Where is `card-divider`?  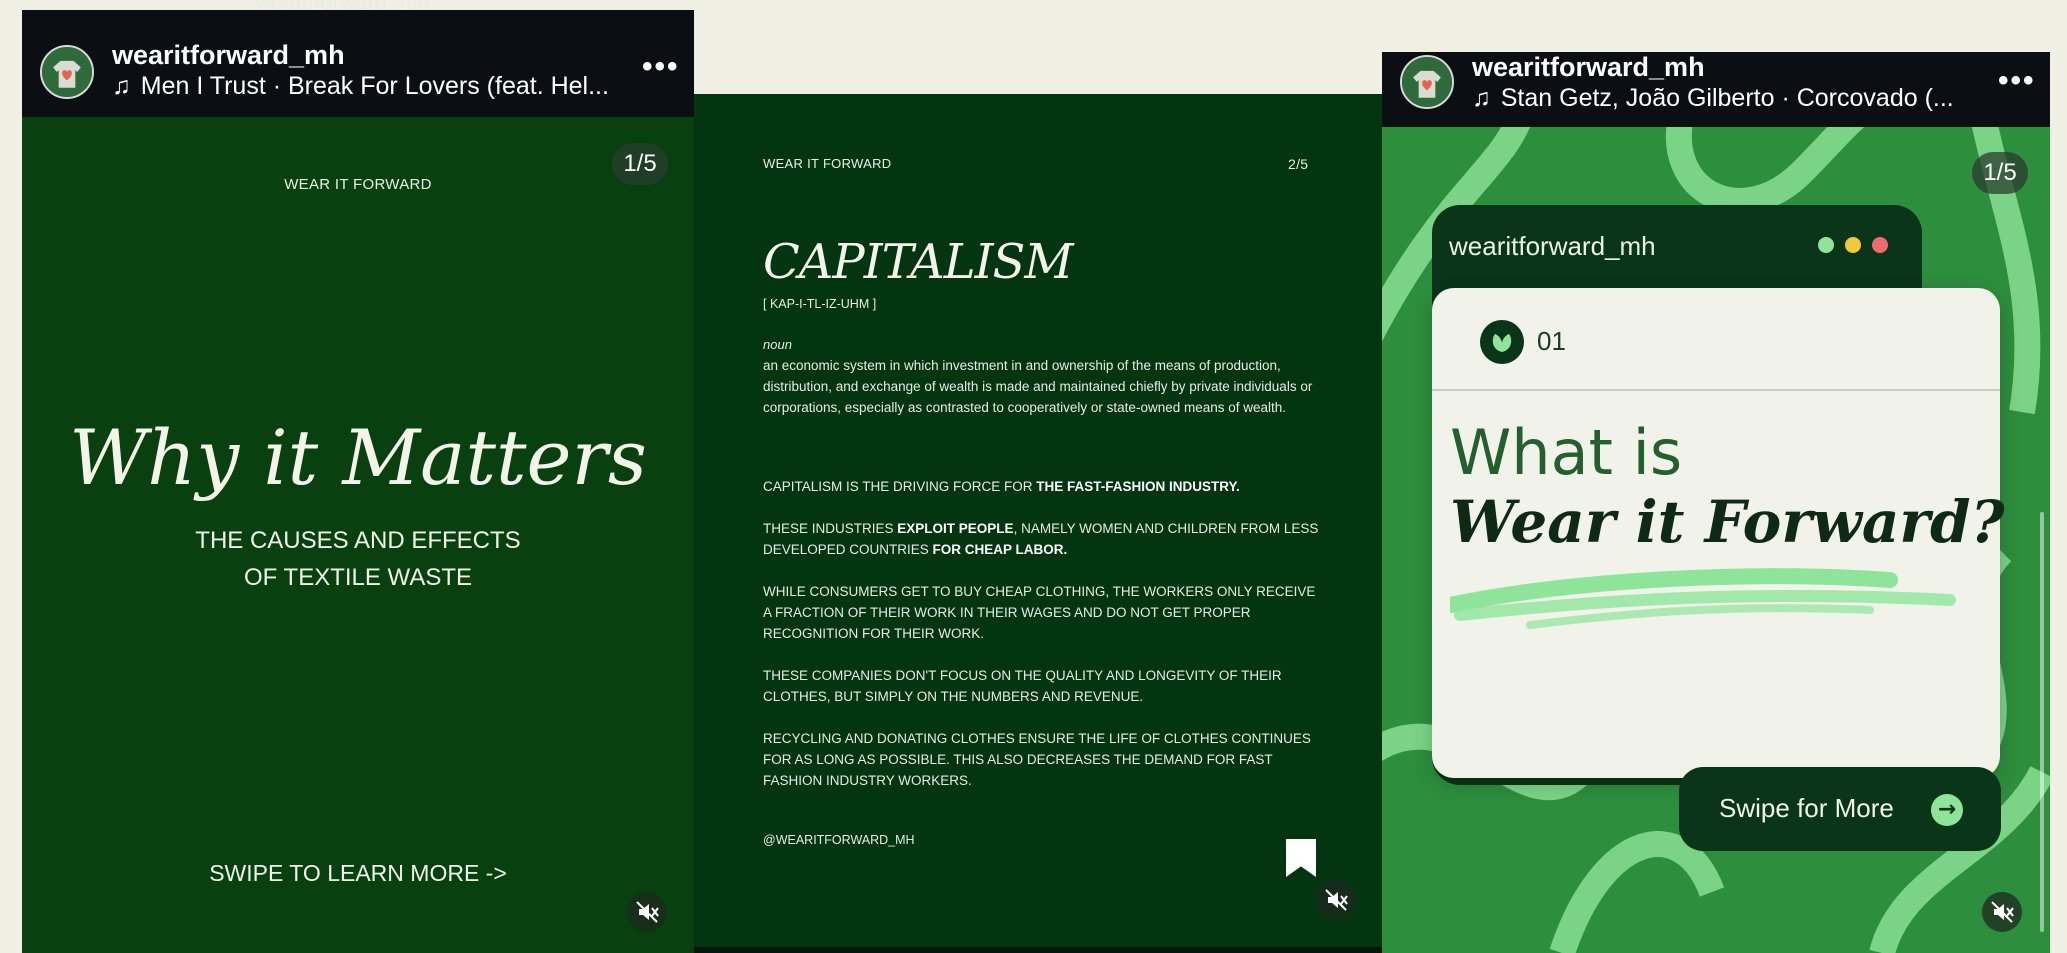
card-divider is located at coordinates (1716, 390).